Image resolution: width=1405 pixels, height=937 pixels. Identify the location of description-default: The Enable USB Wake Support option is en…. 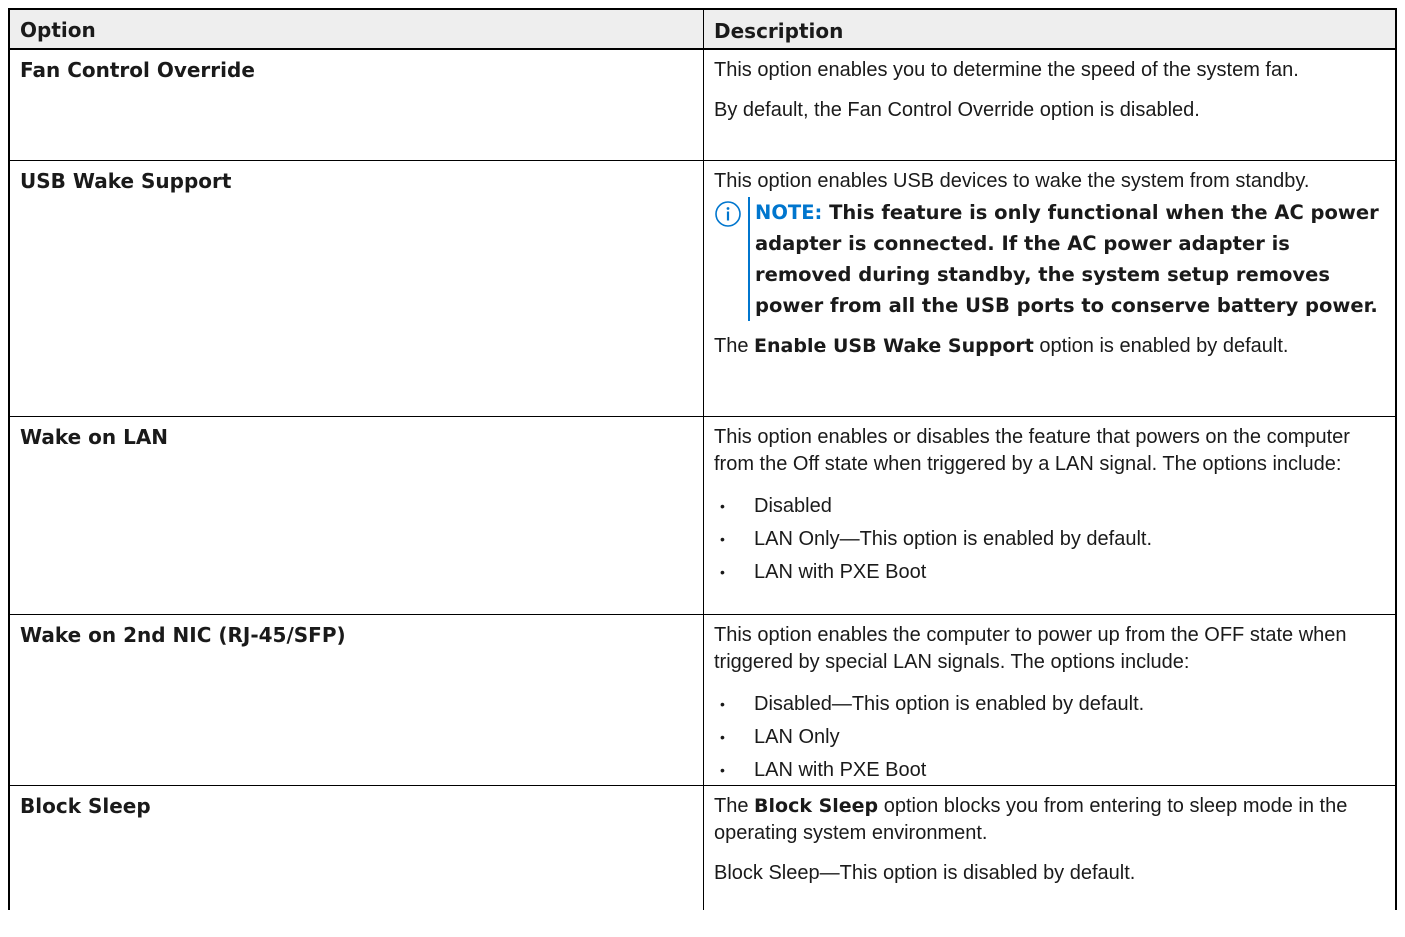
(1049, 346).